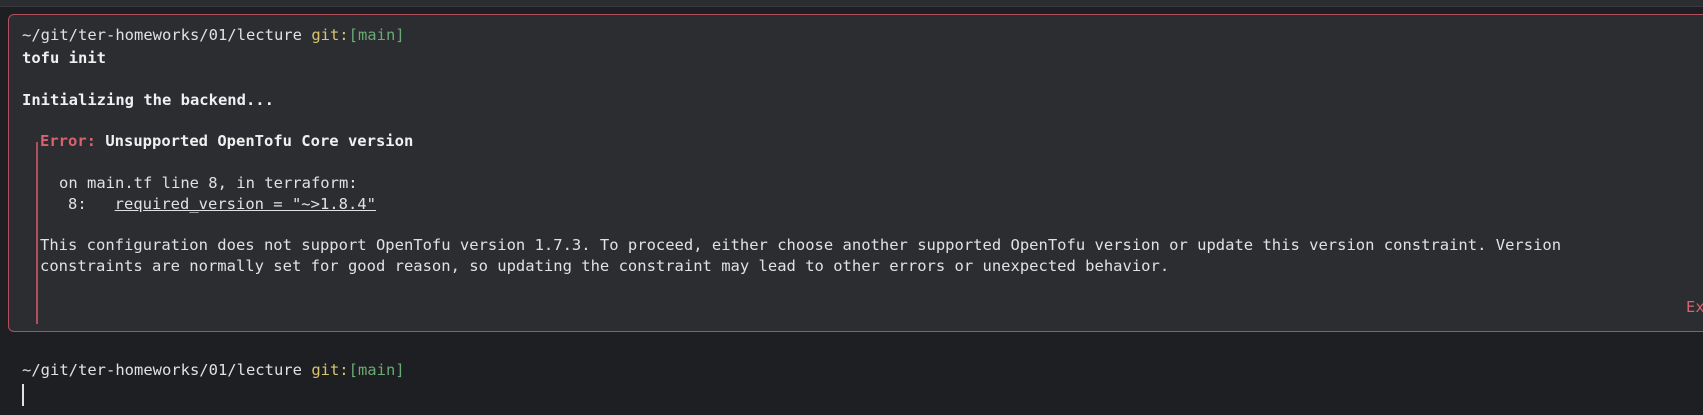  What do you see at coordinates (68, 141) in the screenshot?
I see `error-label: Error:` at bounding box center [68, 141].